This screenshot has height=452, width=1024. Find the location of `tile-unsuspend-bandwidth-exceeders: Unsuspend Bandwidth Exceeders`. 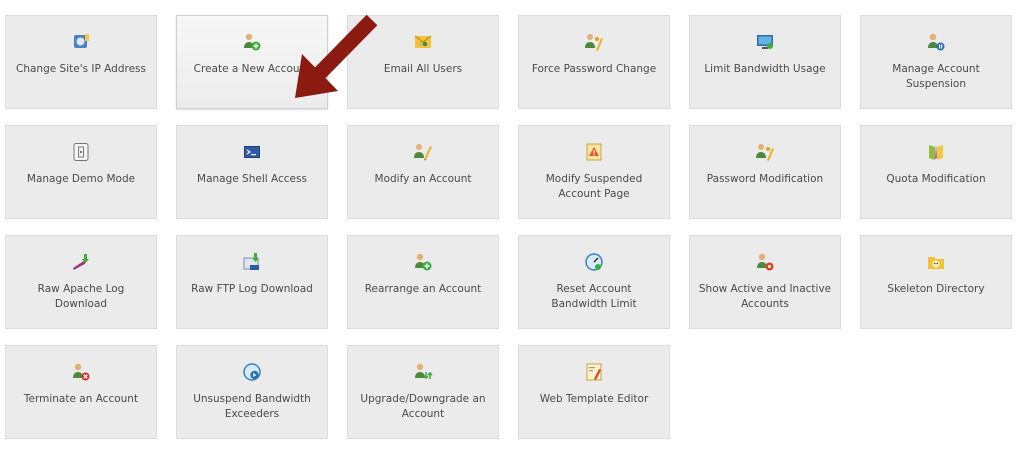

tile-unsuspend-bandwidth-exceeders: Unsuspend Bandwidth Exceeders is located at coordinates (252, 392).